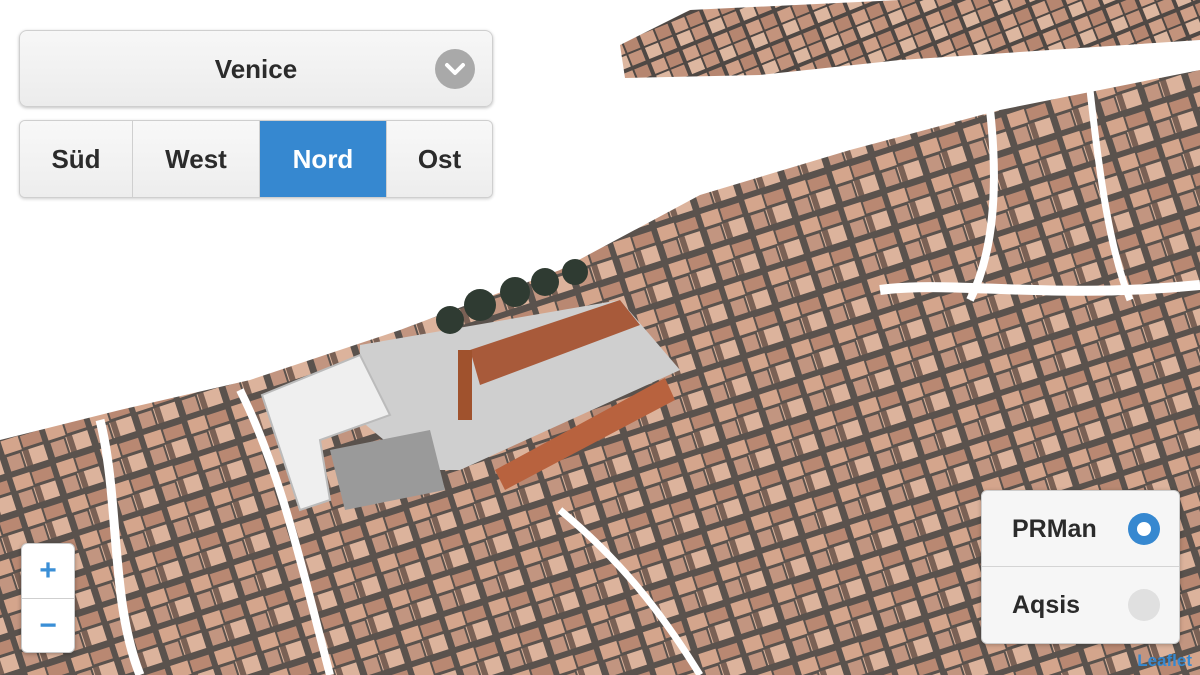  I want to click on north-district, so click(910, 39).